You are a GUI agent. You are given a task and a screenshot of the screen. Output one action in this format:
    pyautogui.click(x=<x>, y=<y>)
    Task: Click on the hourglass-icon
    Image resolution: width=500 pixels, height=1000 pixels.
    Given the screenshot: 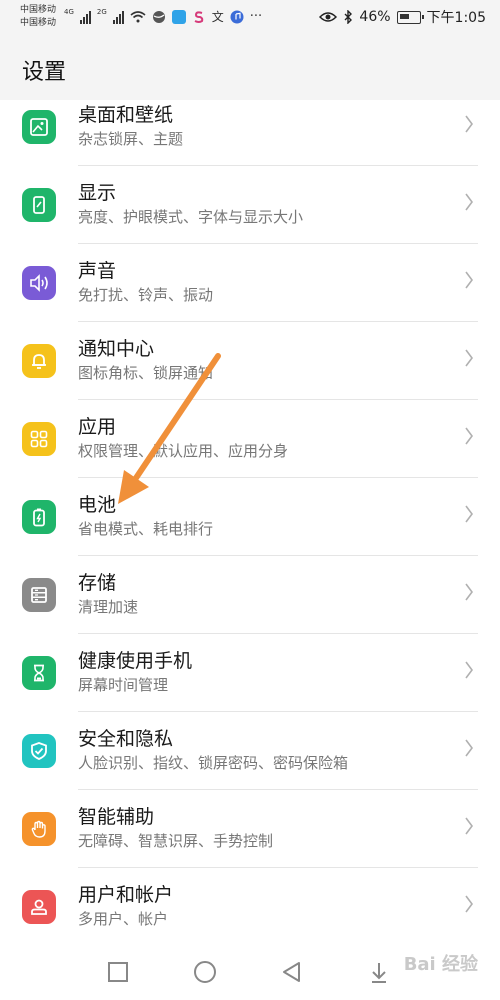 What is the action you would take?
    pyautogui.click(x=39, y=673)
    